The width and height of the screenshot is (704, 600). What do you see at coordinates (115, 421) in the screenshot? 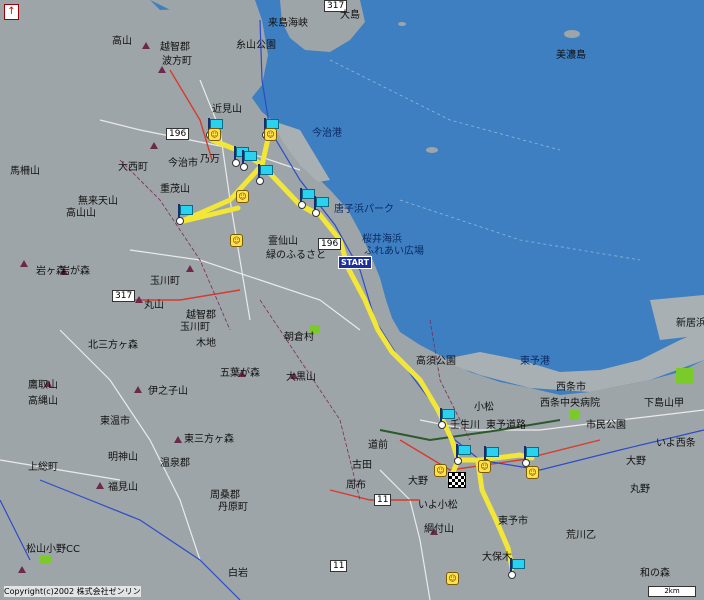
I see `place-label: 東温市` at bounding box center [115, 421].